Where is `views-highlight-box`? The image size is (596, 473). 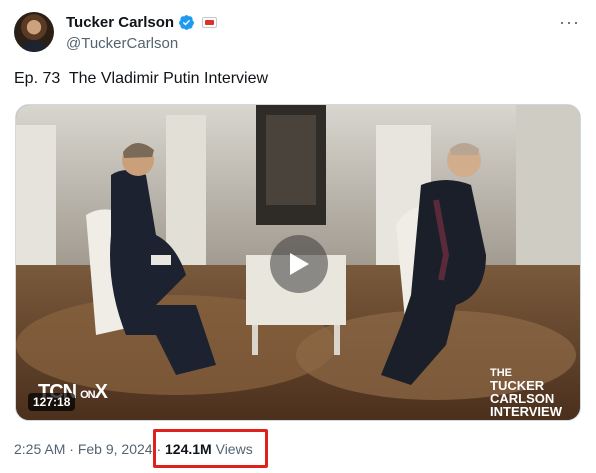
views-highlight-box is located at coordinates (210, 448).